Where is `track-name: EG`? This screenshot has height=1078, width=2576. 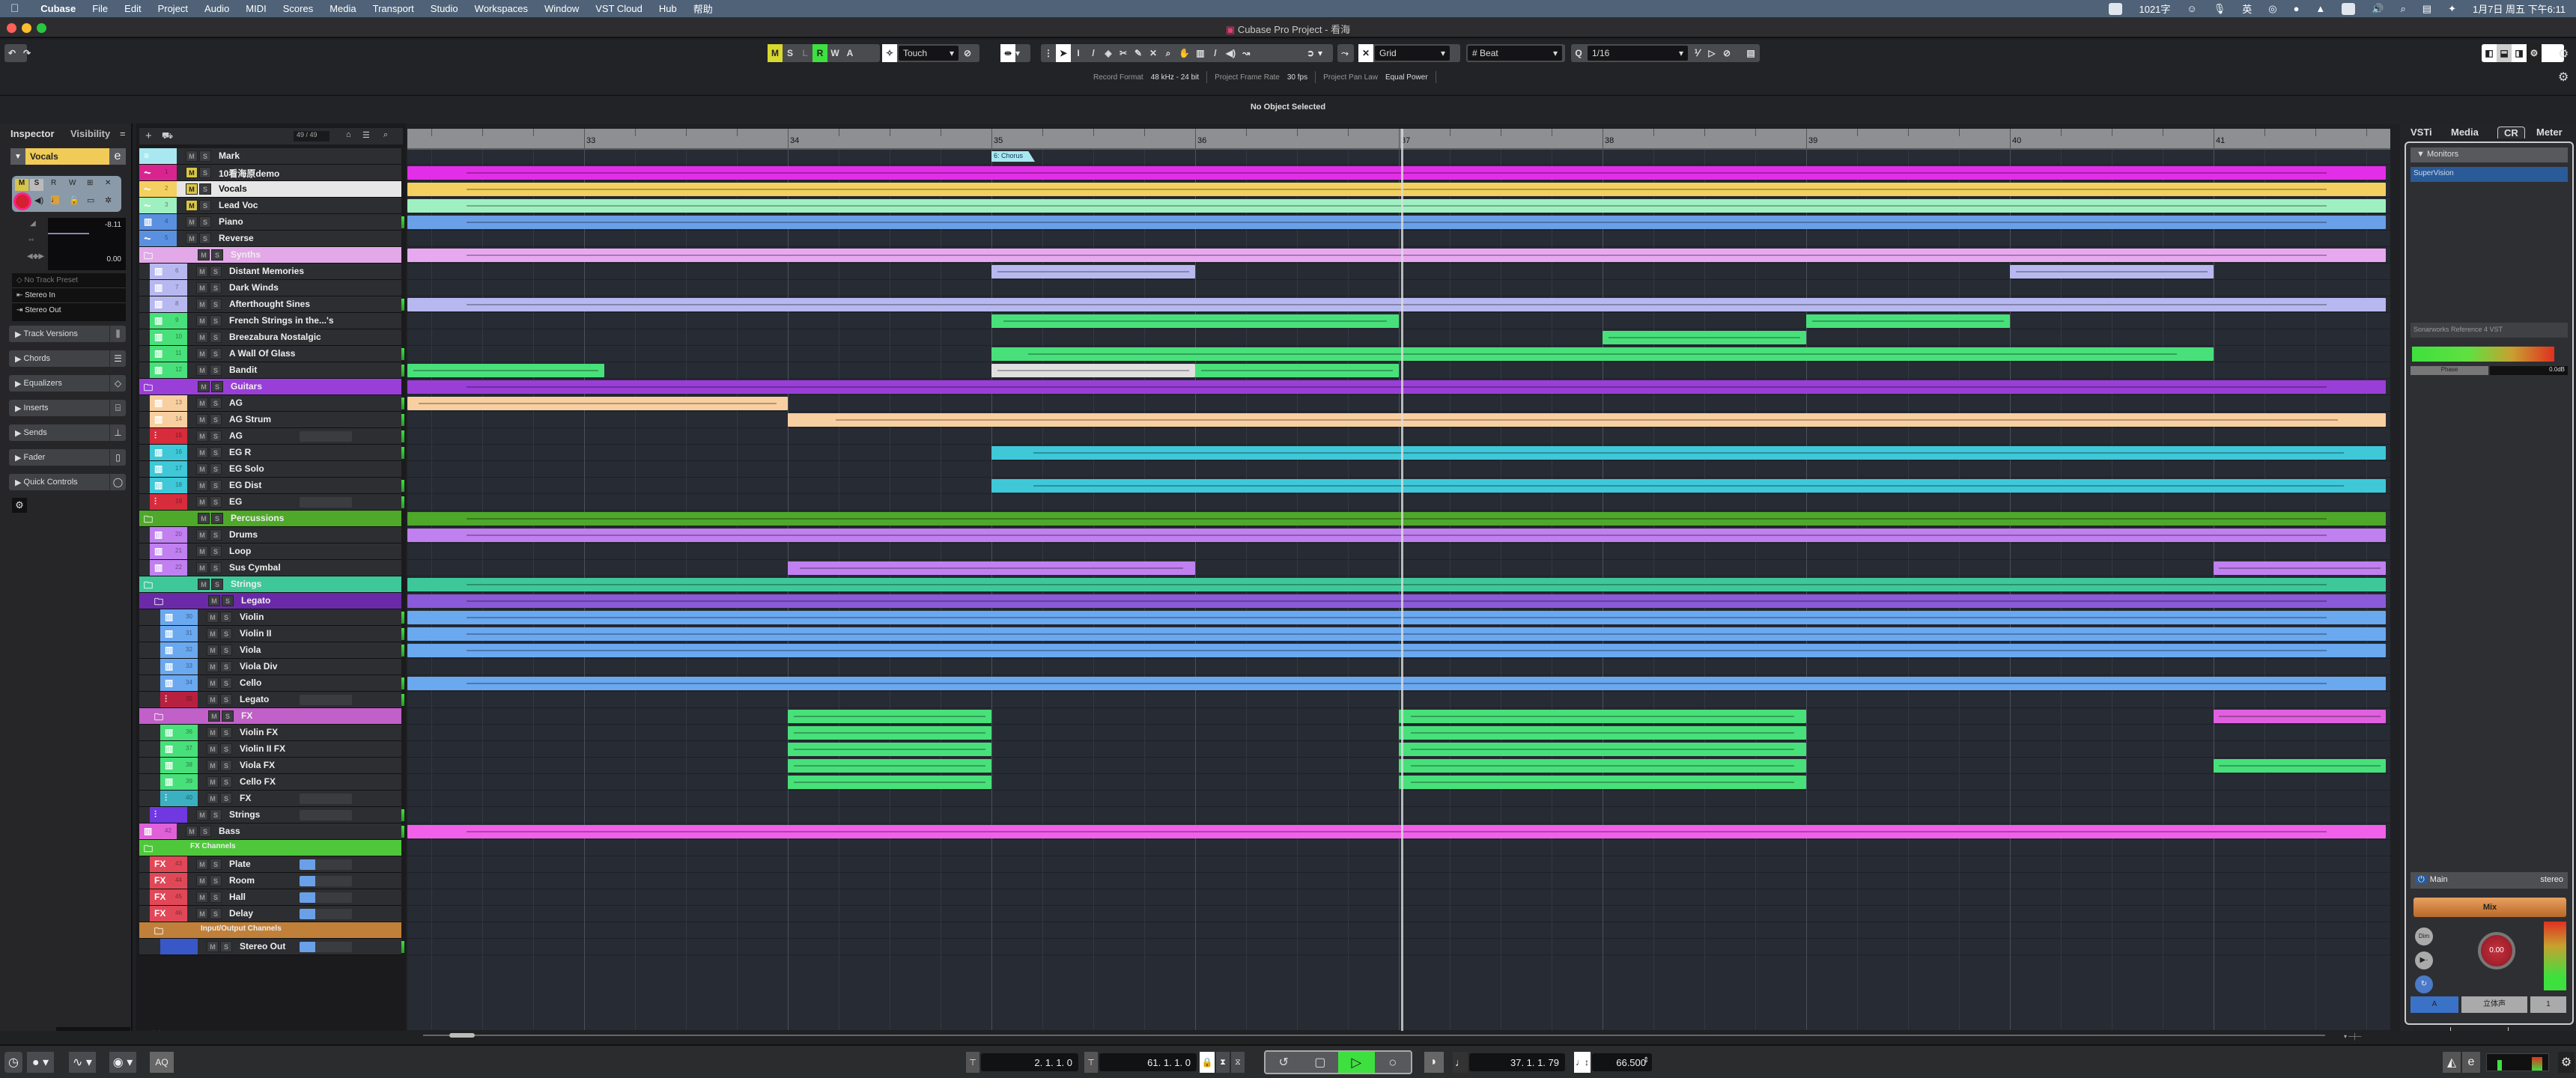 track-name: EG is located at coordinates (235, 501).